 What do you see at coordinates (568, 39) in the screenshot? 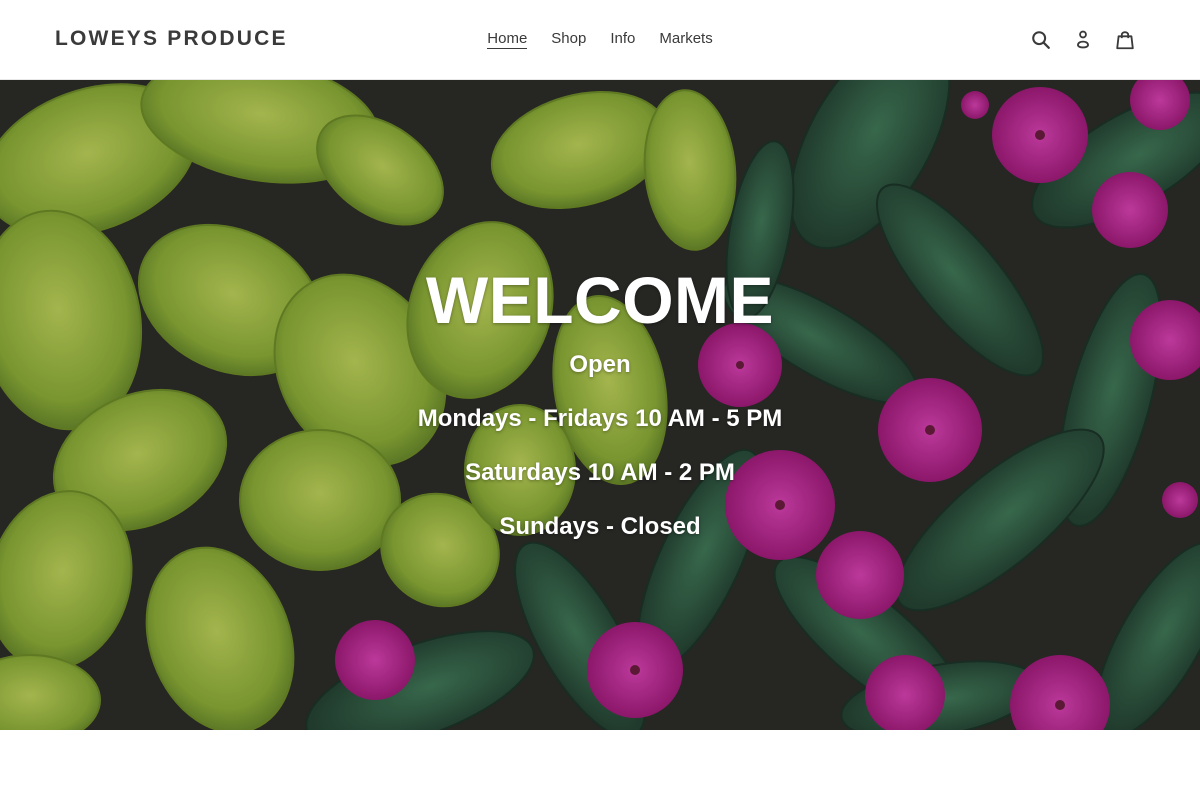
I see `nav-shop: Shop` at bounding box center [568, 39].